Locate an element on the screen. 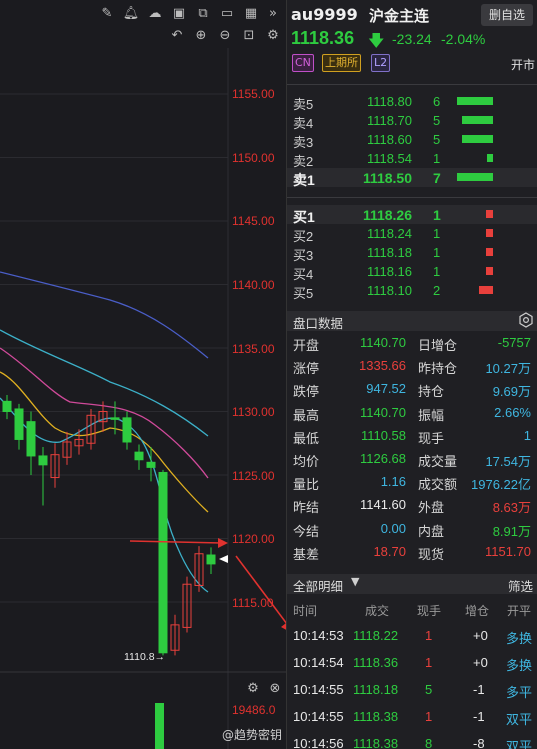 This screenshot has height=749, width=537. close-icon: ⊗ is located at coordinates (275, 689).